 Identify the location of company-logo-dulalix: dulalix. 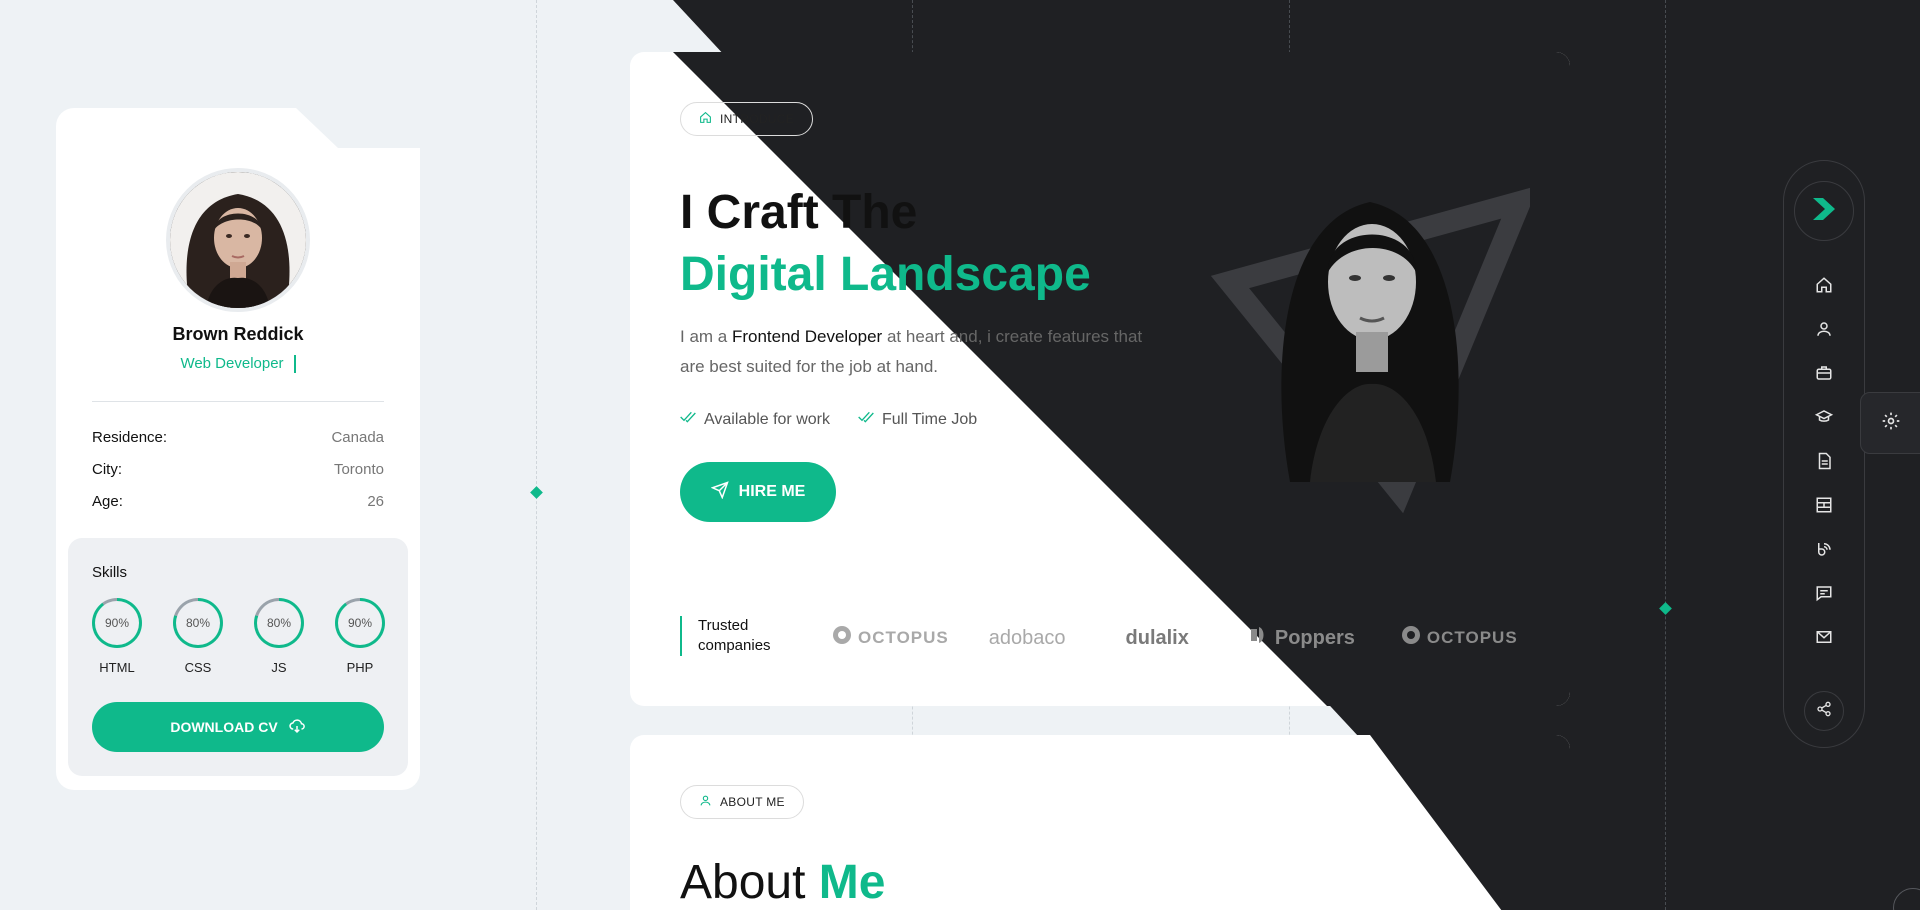
(1147, 638).